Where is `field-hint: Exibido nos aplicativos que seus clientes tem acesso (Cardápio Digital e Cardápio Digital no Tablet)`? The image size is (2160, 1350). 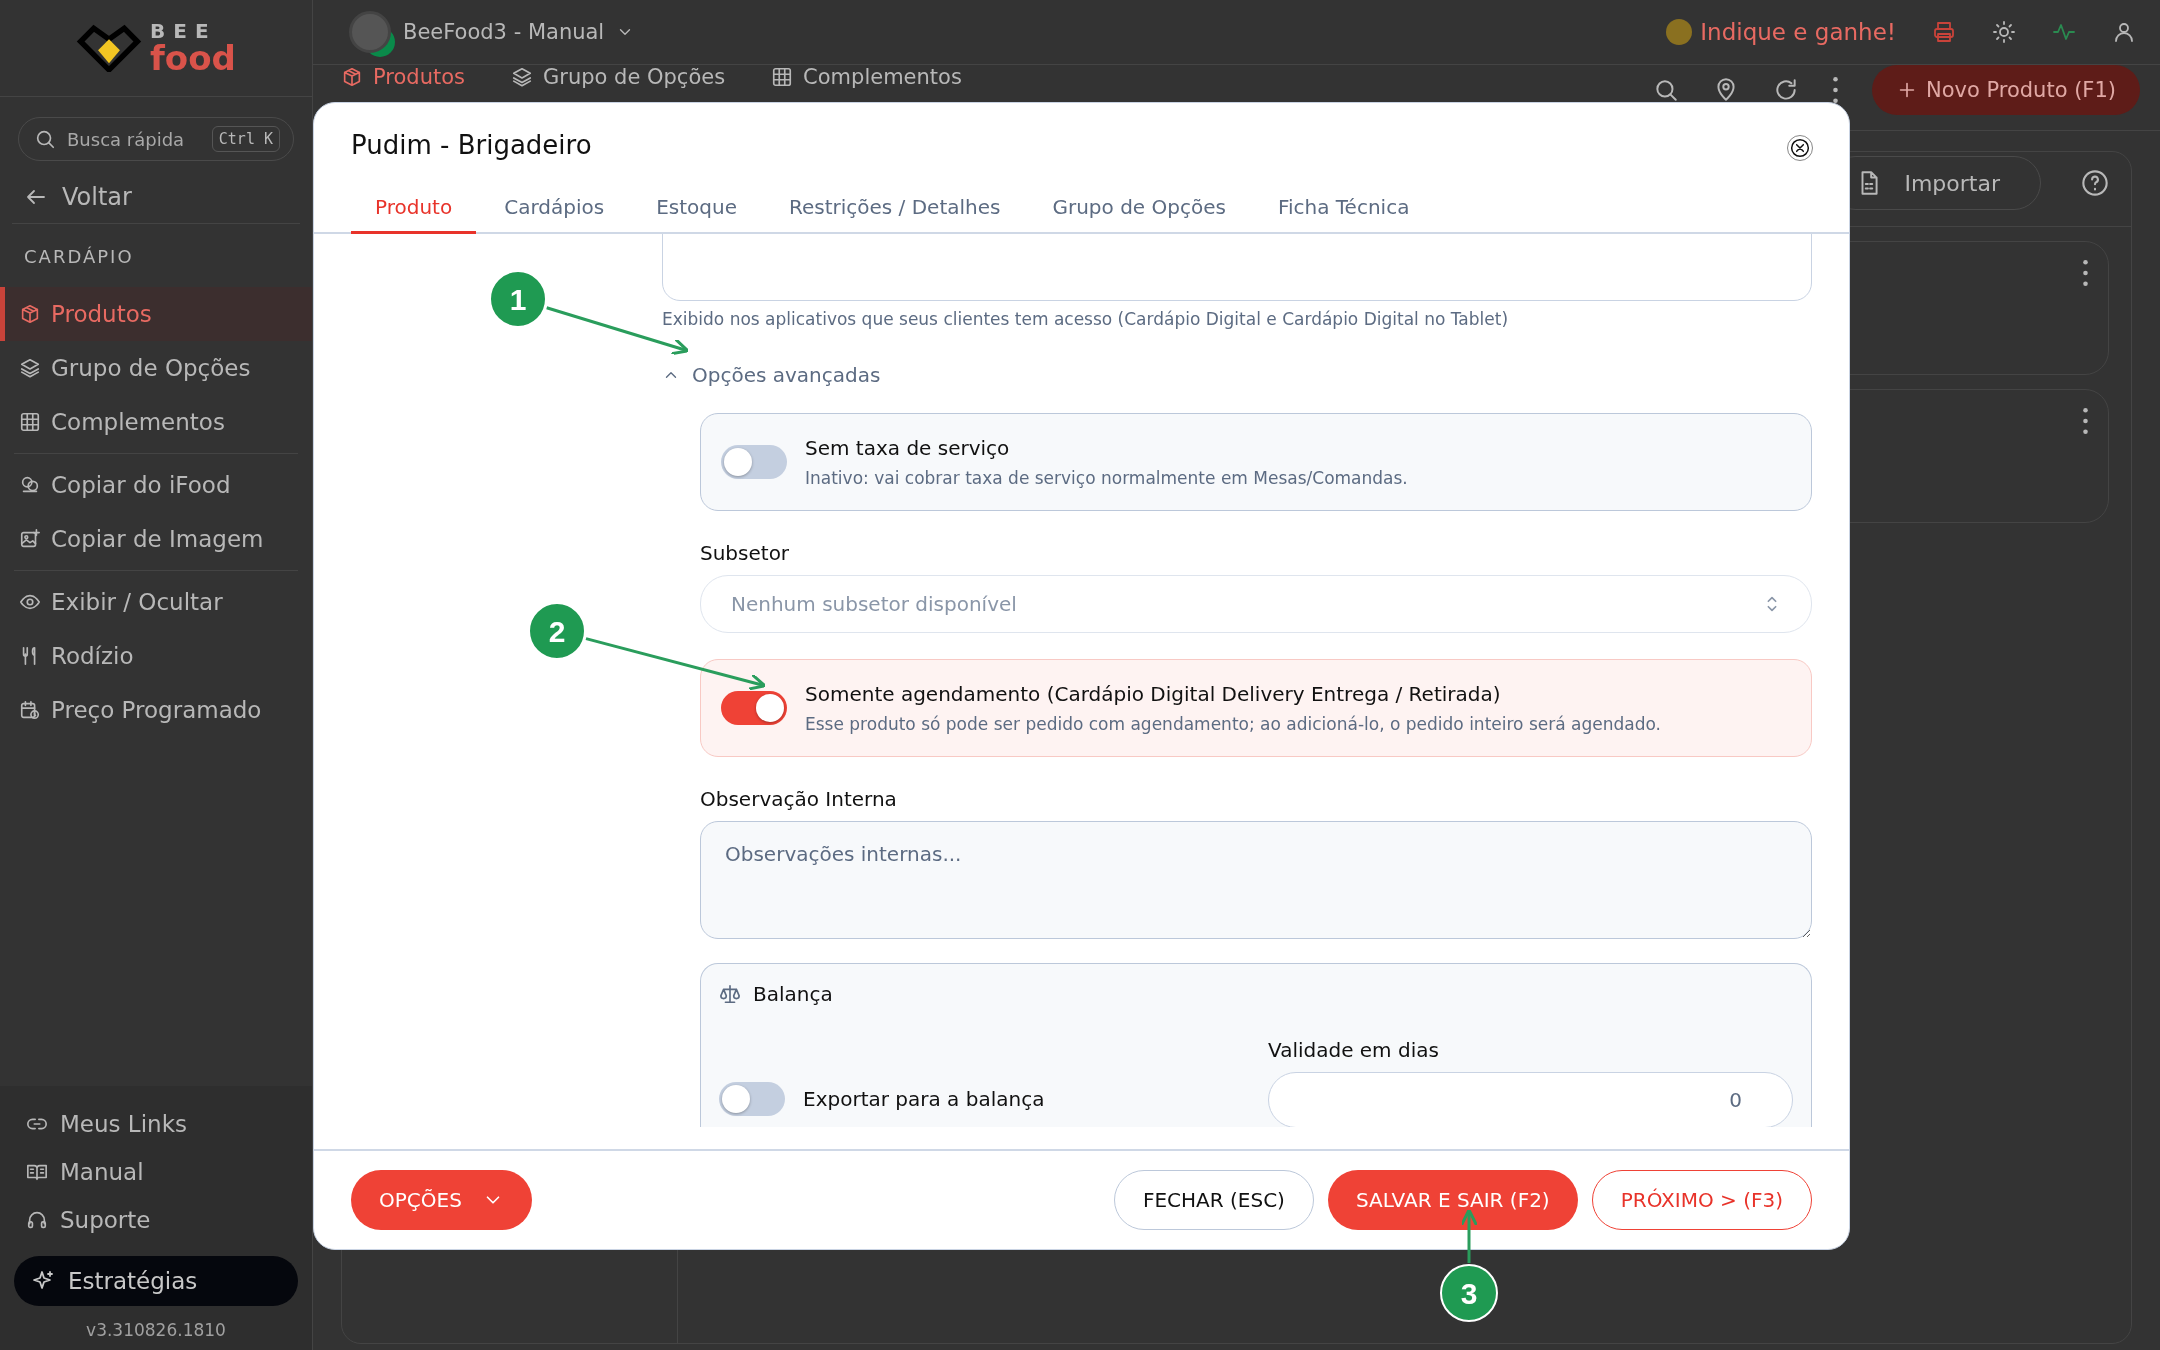
field-hint: Exibido nos aplicativos que seus clientes tem acesso (Cardápio Digital e Cardápio Digital no Tablet) is located at coordinates (1086, 319).